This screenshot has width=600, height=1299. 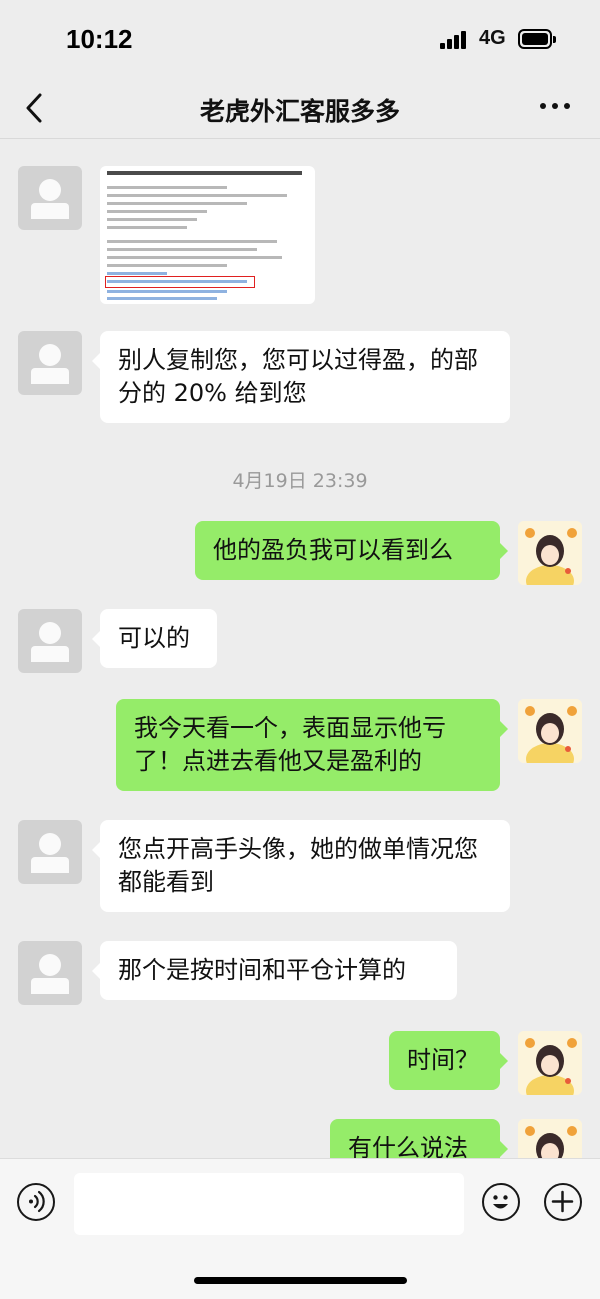 I want to click on message-bubble-received: 别人复制您，您可以过得盈，的部分的 20% 给到您, so click(x=301, y=377).